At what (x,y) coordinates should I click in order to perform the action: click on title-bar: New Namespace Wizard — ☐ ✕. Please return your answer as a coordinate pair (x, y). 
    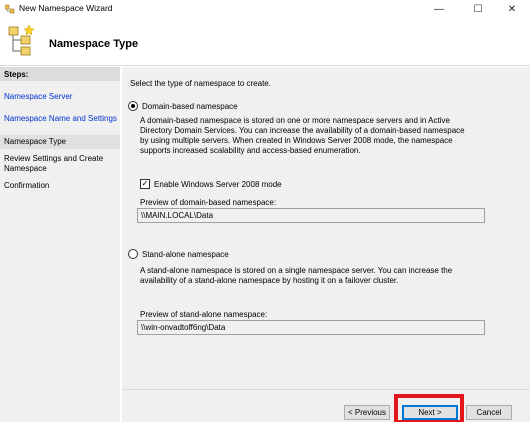
    Looking at the image, I should click on (265, 9).